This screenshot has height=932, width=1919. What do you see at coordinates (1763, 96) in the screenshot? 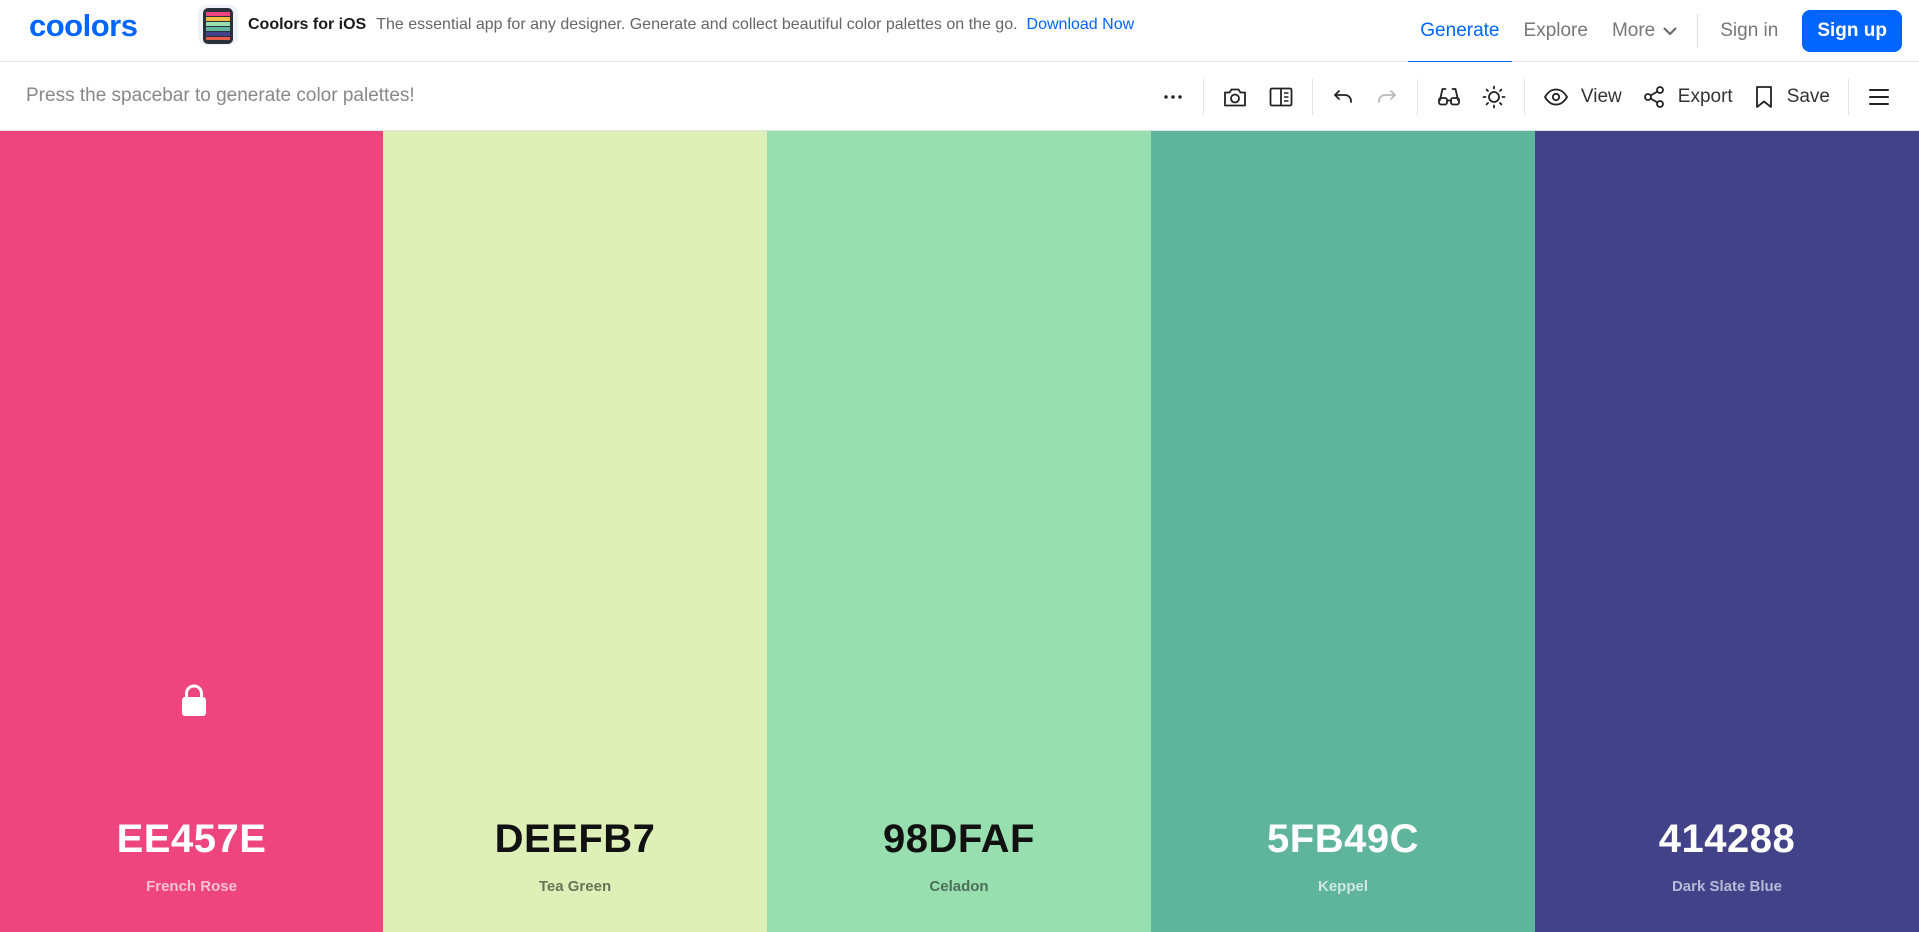
I see `bookmark-icon` at bounding box center [1763, 96].